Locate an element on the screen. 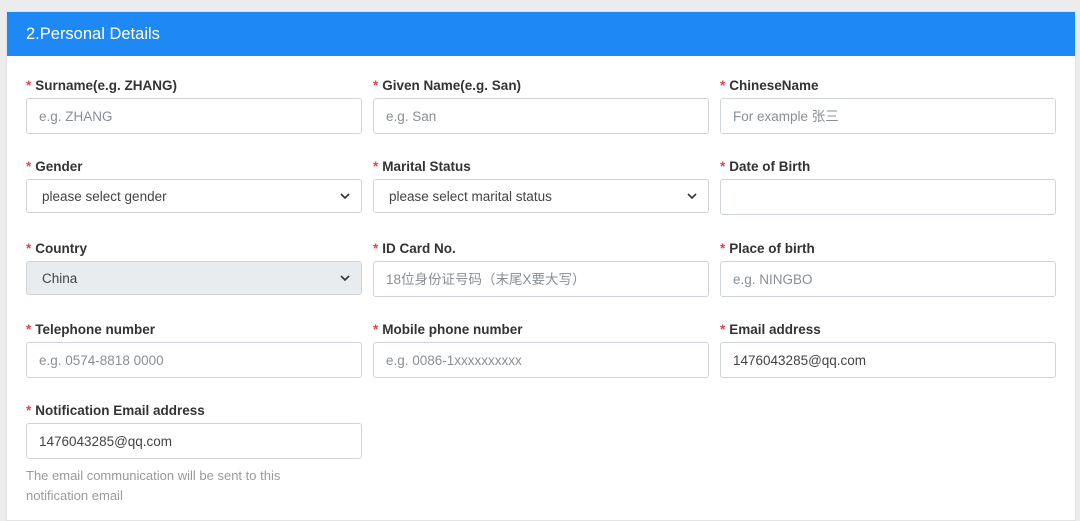 Image resolution: width=1080 pixels, height=521 pixels. country-selected-value: China is located at coordinates (60, 278).